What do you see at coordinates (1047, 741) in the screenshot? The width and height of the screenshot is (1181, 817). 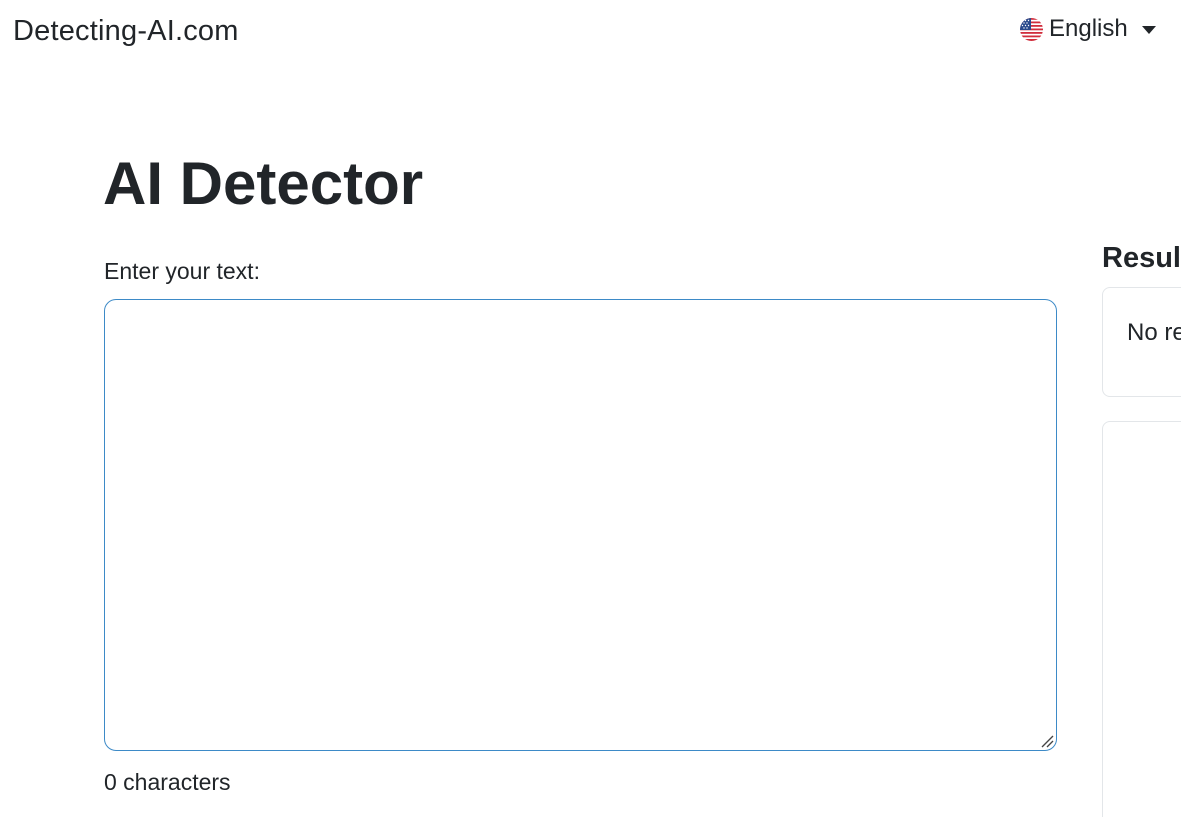 I see `resize-handle-icon` at bounding box center [1047, 741].